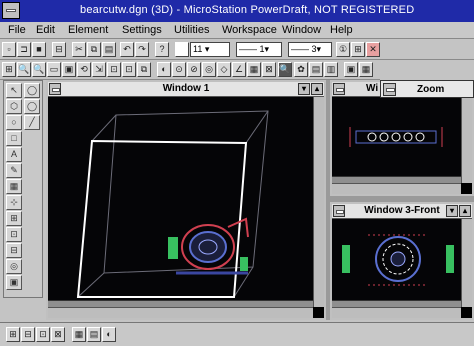 The image size is (474, 346). Describe the element at coordinates (14, 106) in the screenshot. I see `fence-icon: ⬡` at that location.